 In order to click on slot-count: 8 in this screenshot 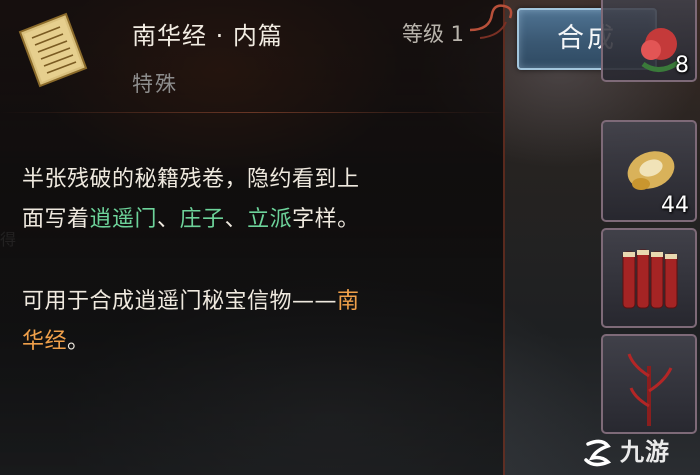, I will do `click(682, 65)`.